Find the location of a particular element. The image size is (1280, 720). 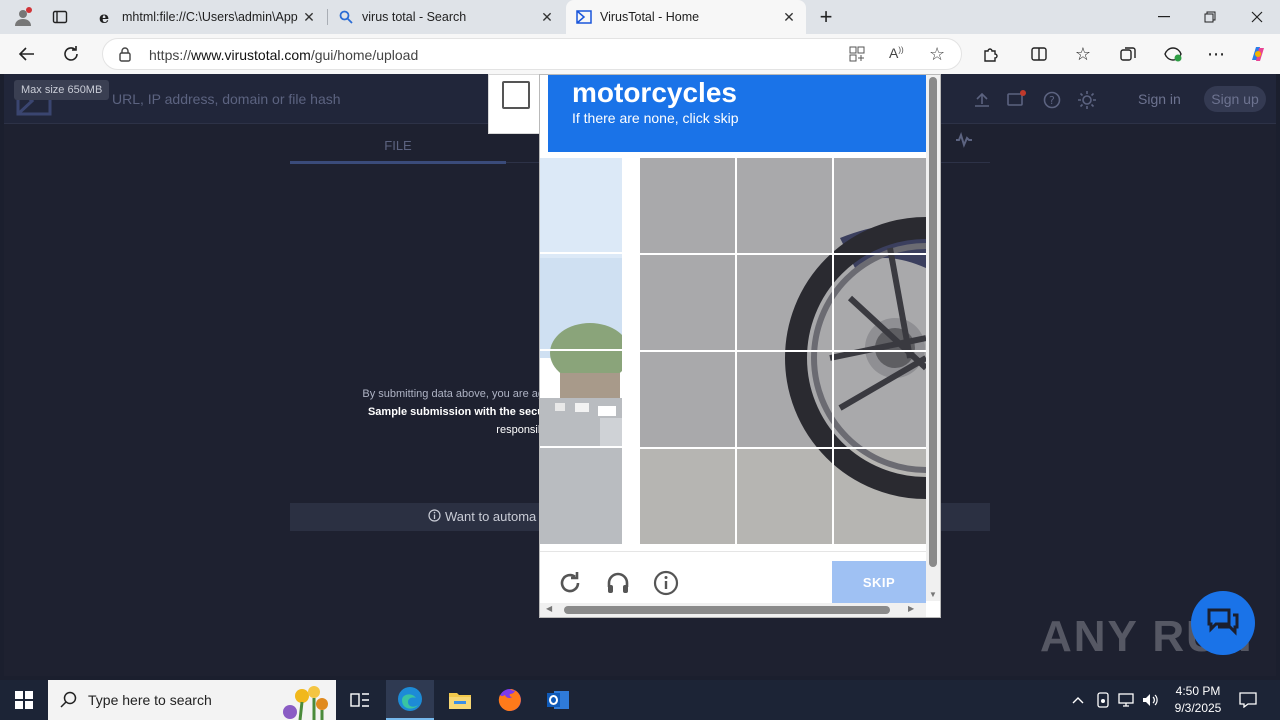

sign-up-button: Sign up is located at coordinates (1235, 99).